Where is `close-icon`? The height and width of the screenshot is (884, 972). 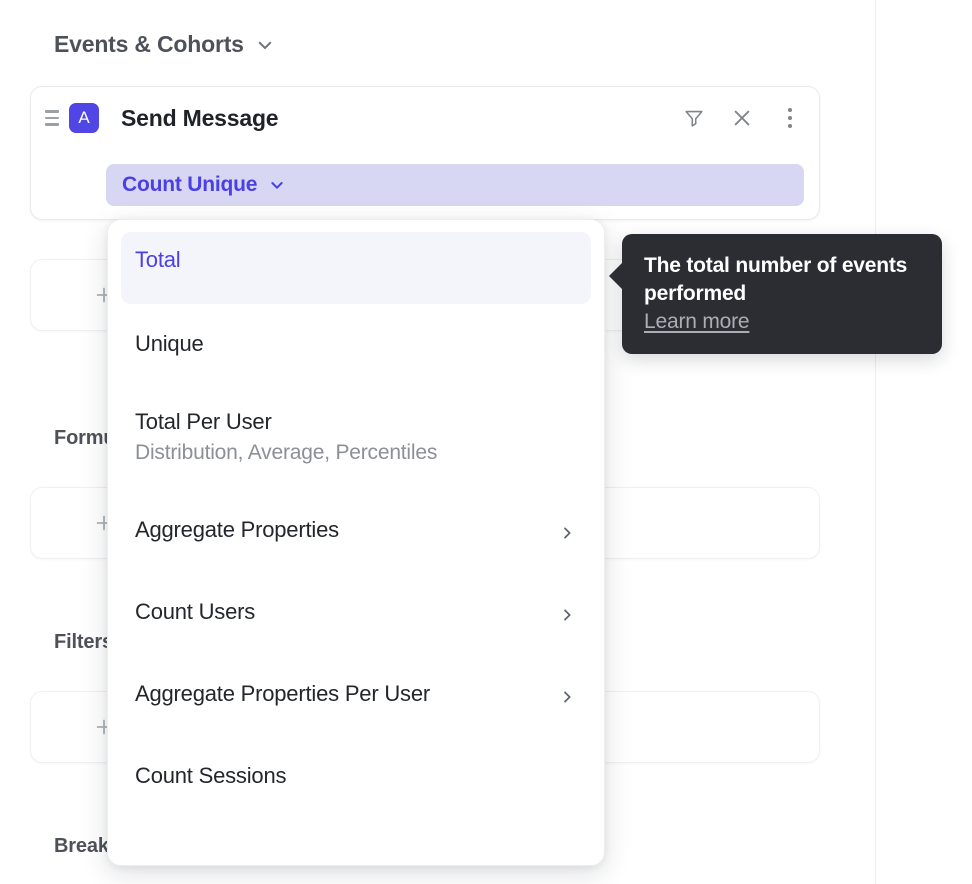 close-icon is located at coordinates (742, 118).